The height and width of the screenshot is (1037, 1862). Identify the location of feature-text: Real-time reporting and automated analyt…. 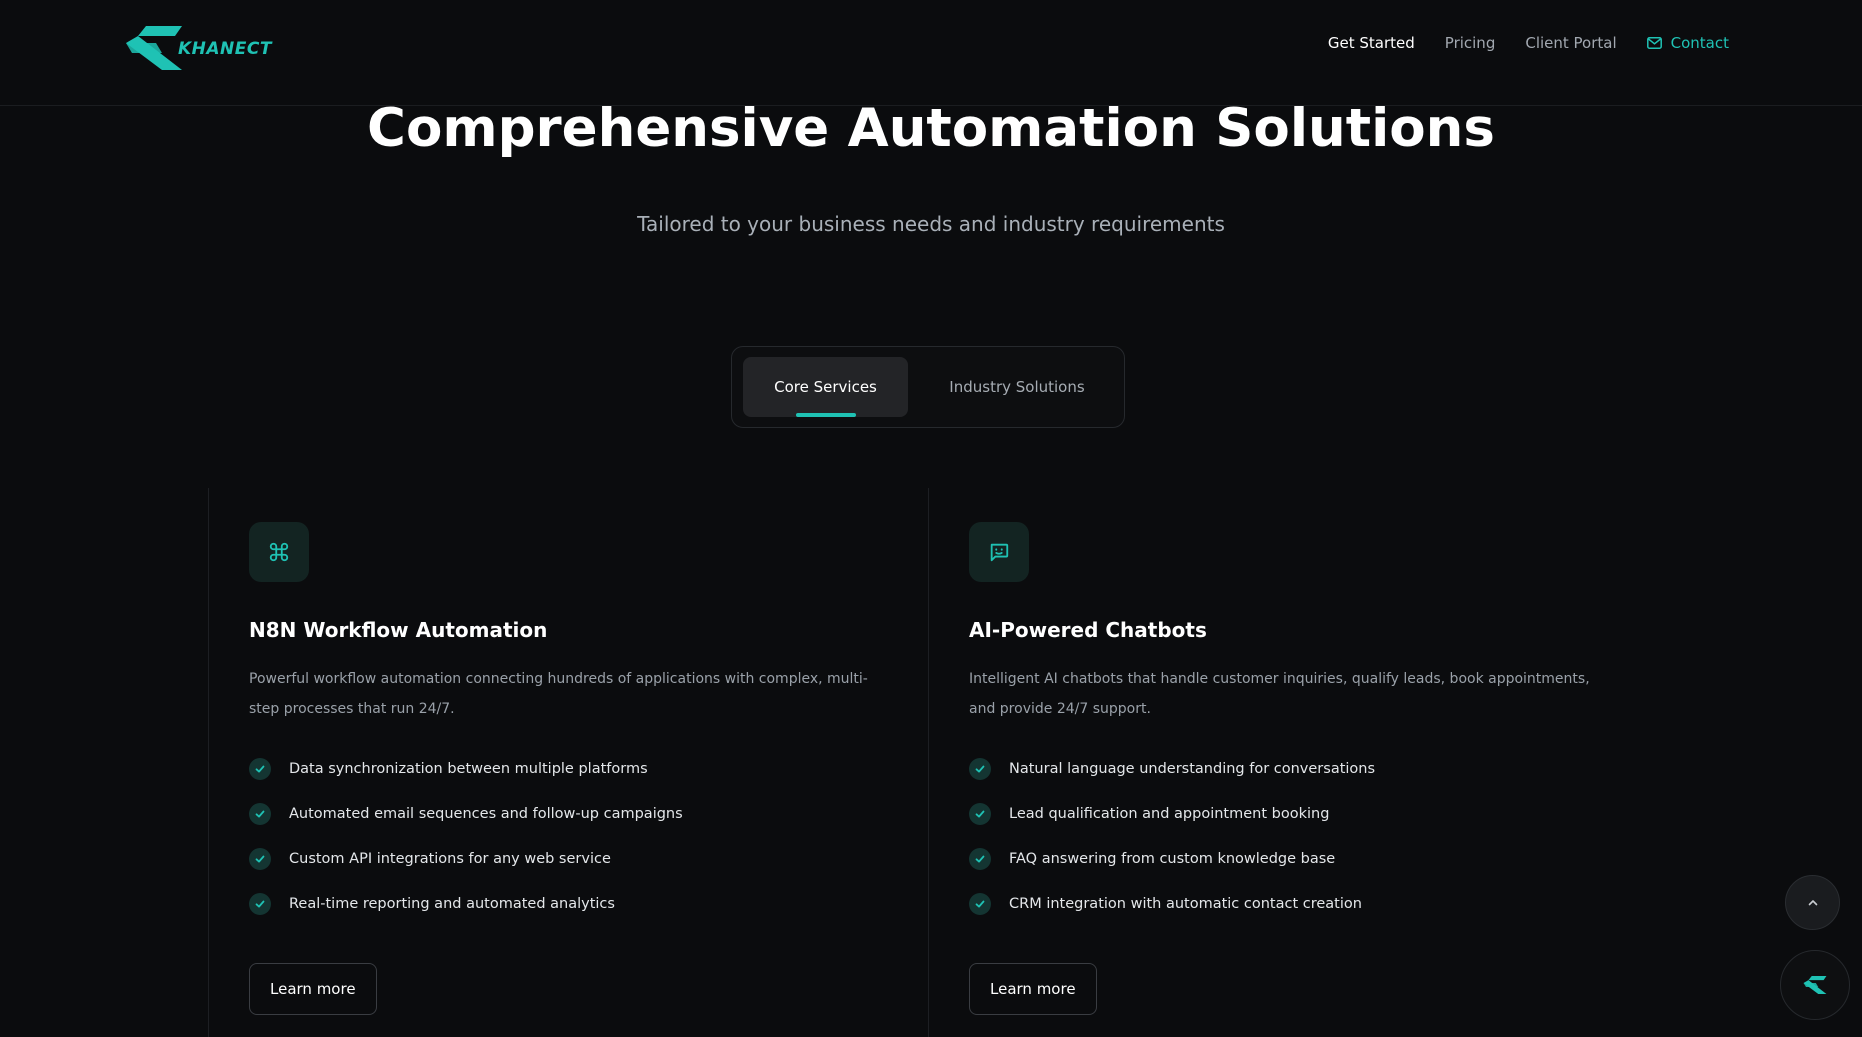
(452, 903).